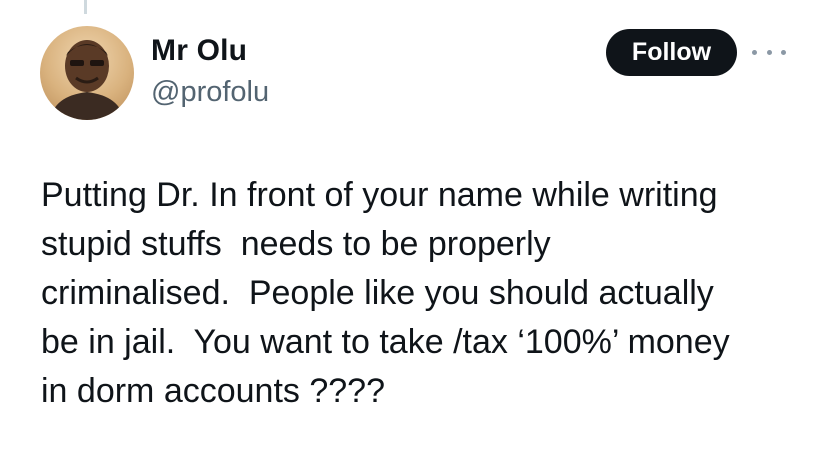 This screenshot has width=828, height=468. Describe the element at coordinates (210, 92) in the screenshot. I see `user-handle: @profolu` at that location.